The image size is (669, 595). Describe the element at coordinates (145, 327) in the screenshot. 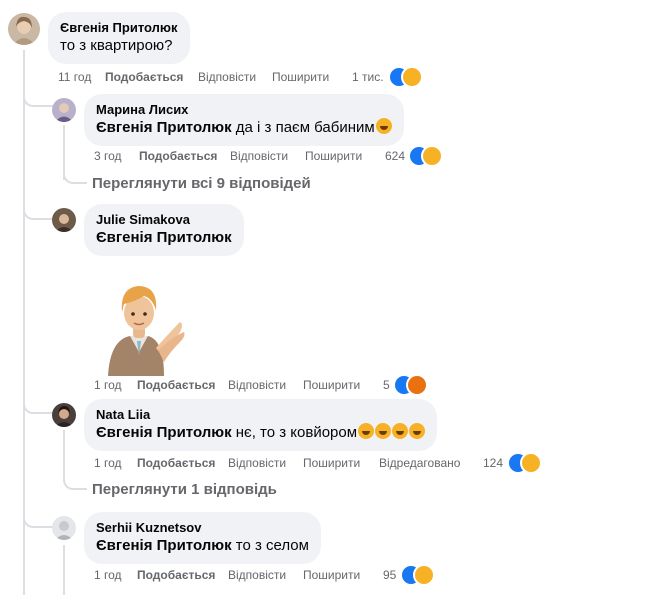

I see `sticker` at that location.